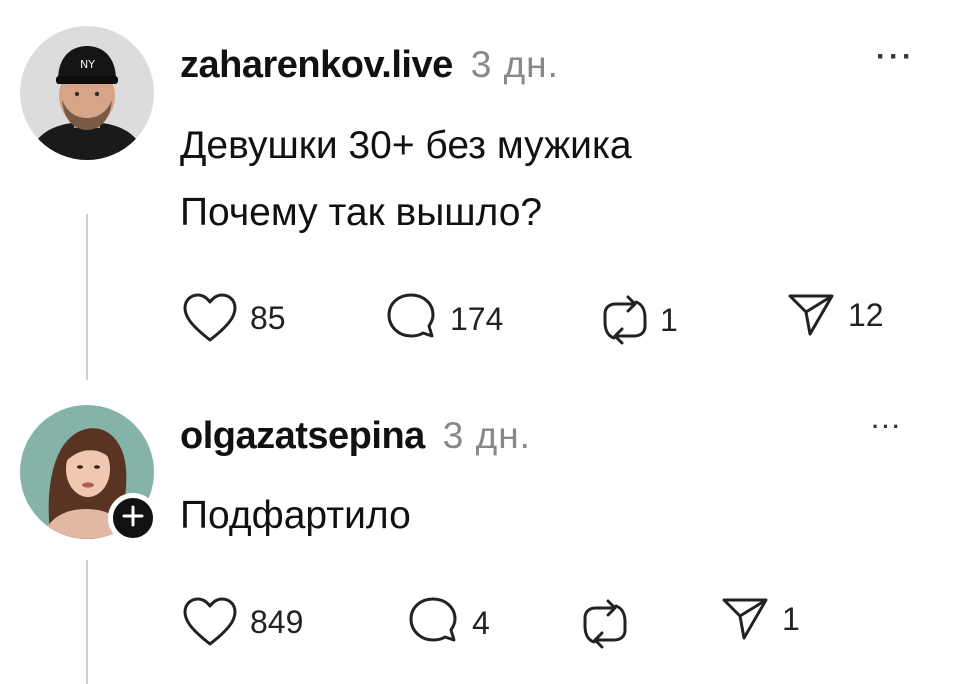  I want to click on comment-count: 174, so click(477, 318).